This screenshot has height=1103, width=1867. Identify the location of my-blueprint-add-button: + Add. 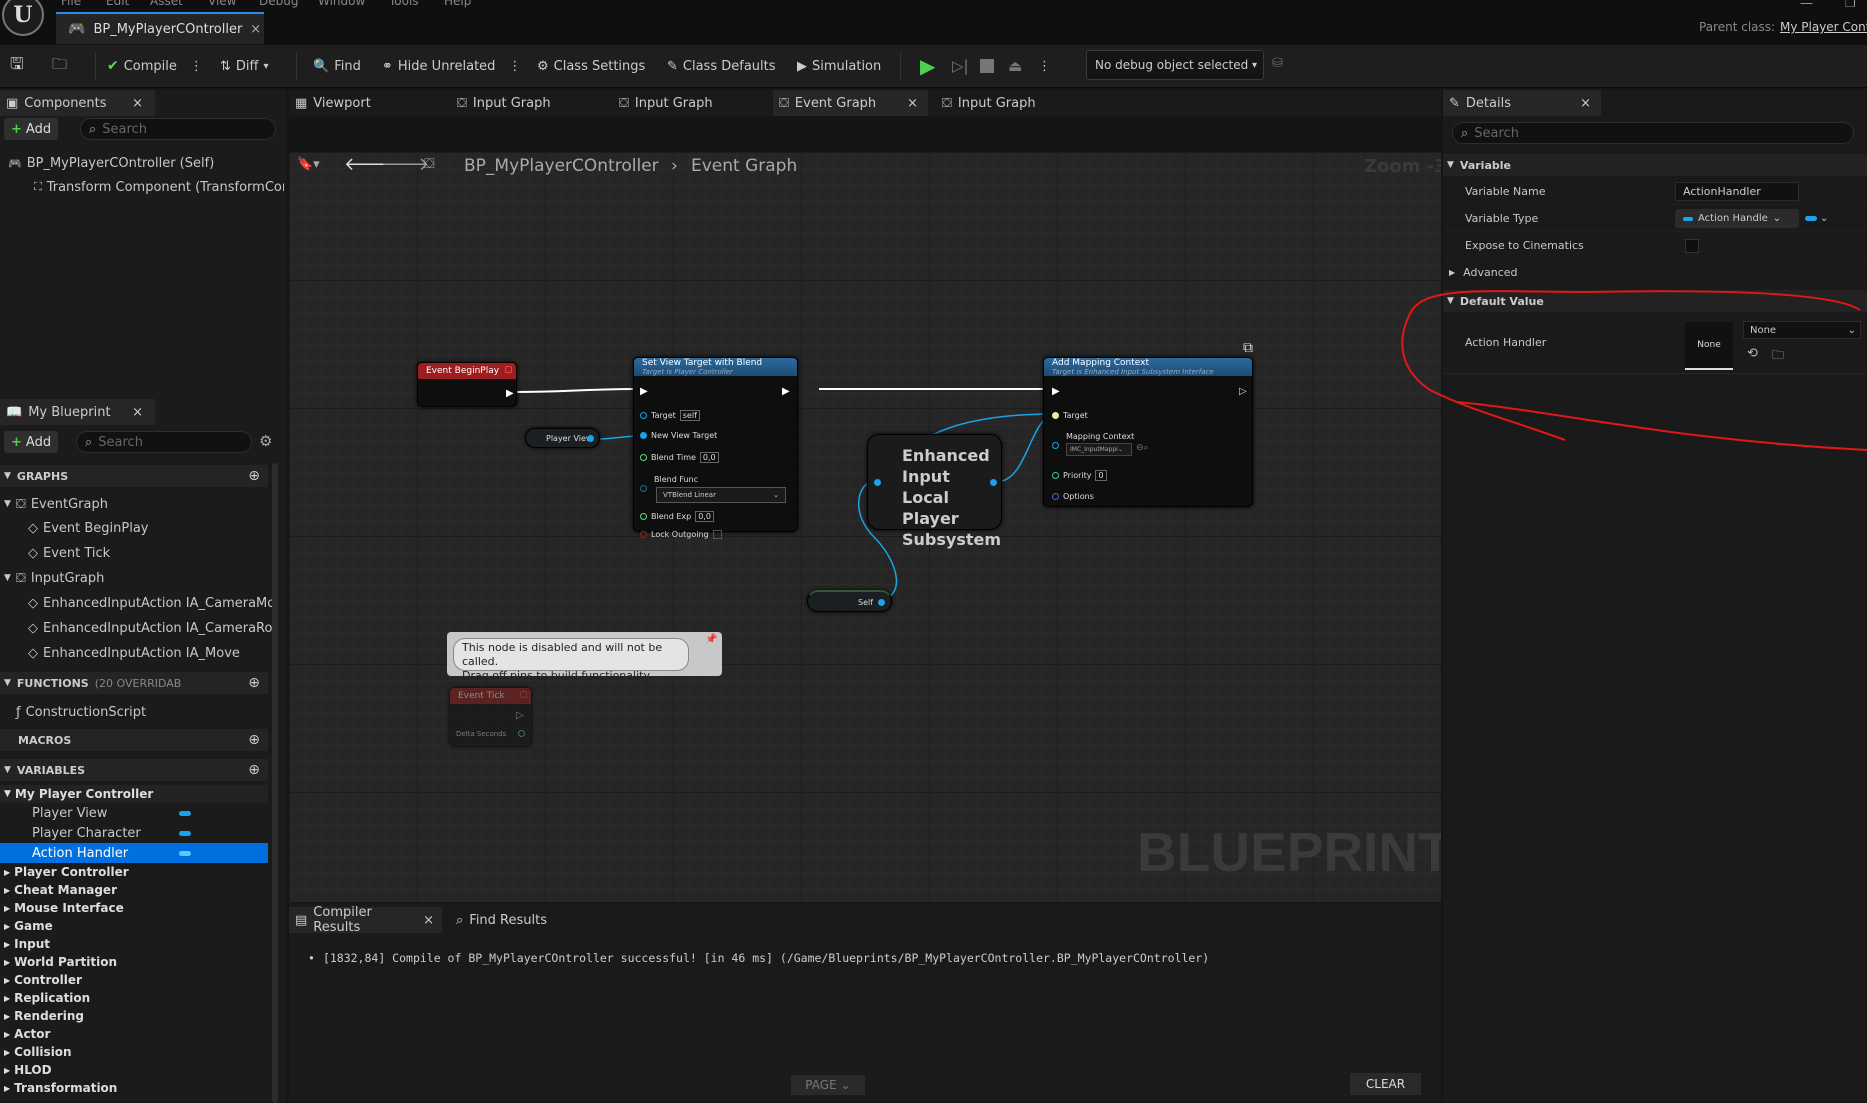
(31, 442).